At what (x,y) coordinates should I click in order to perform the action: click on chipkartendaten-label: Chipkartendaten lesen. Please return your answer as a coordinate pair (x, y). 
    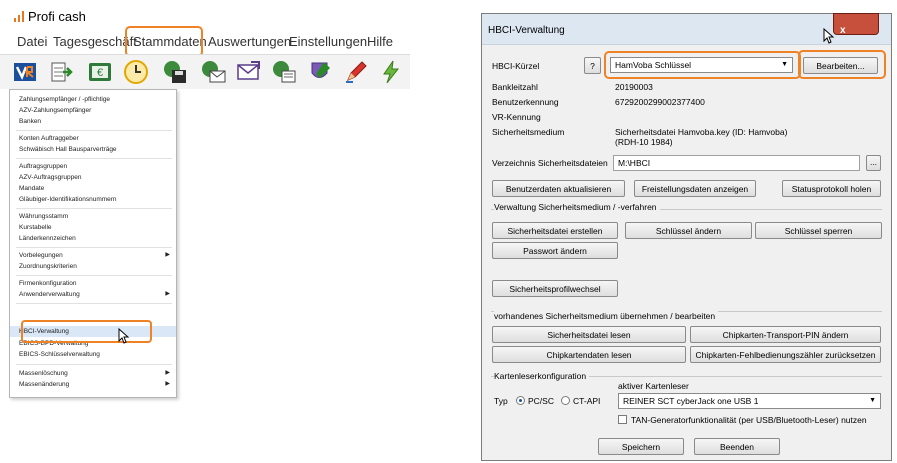
    Looking at the image, I should click on (589, 355).